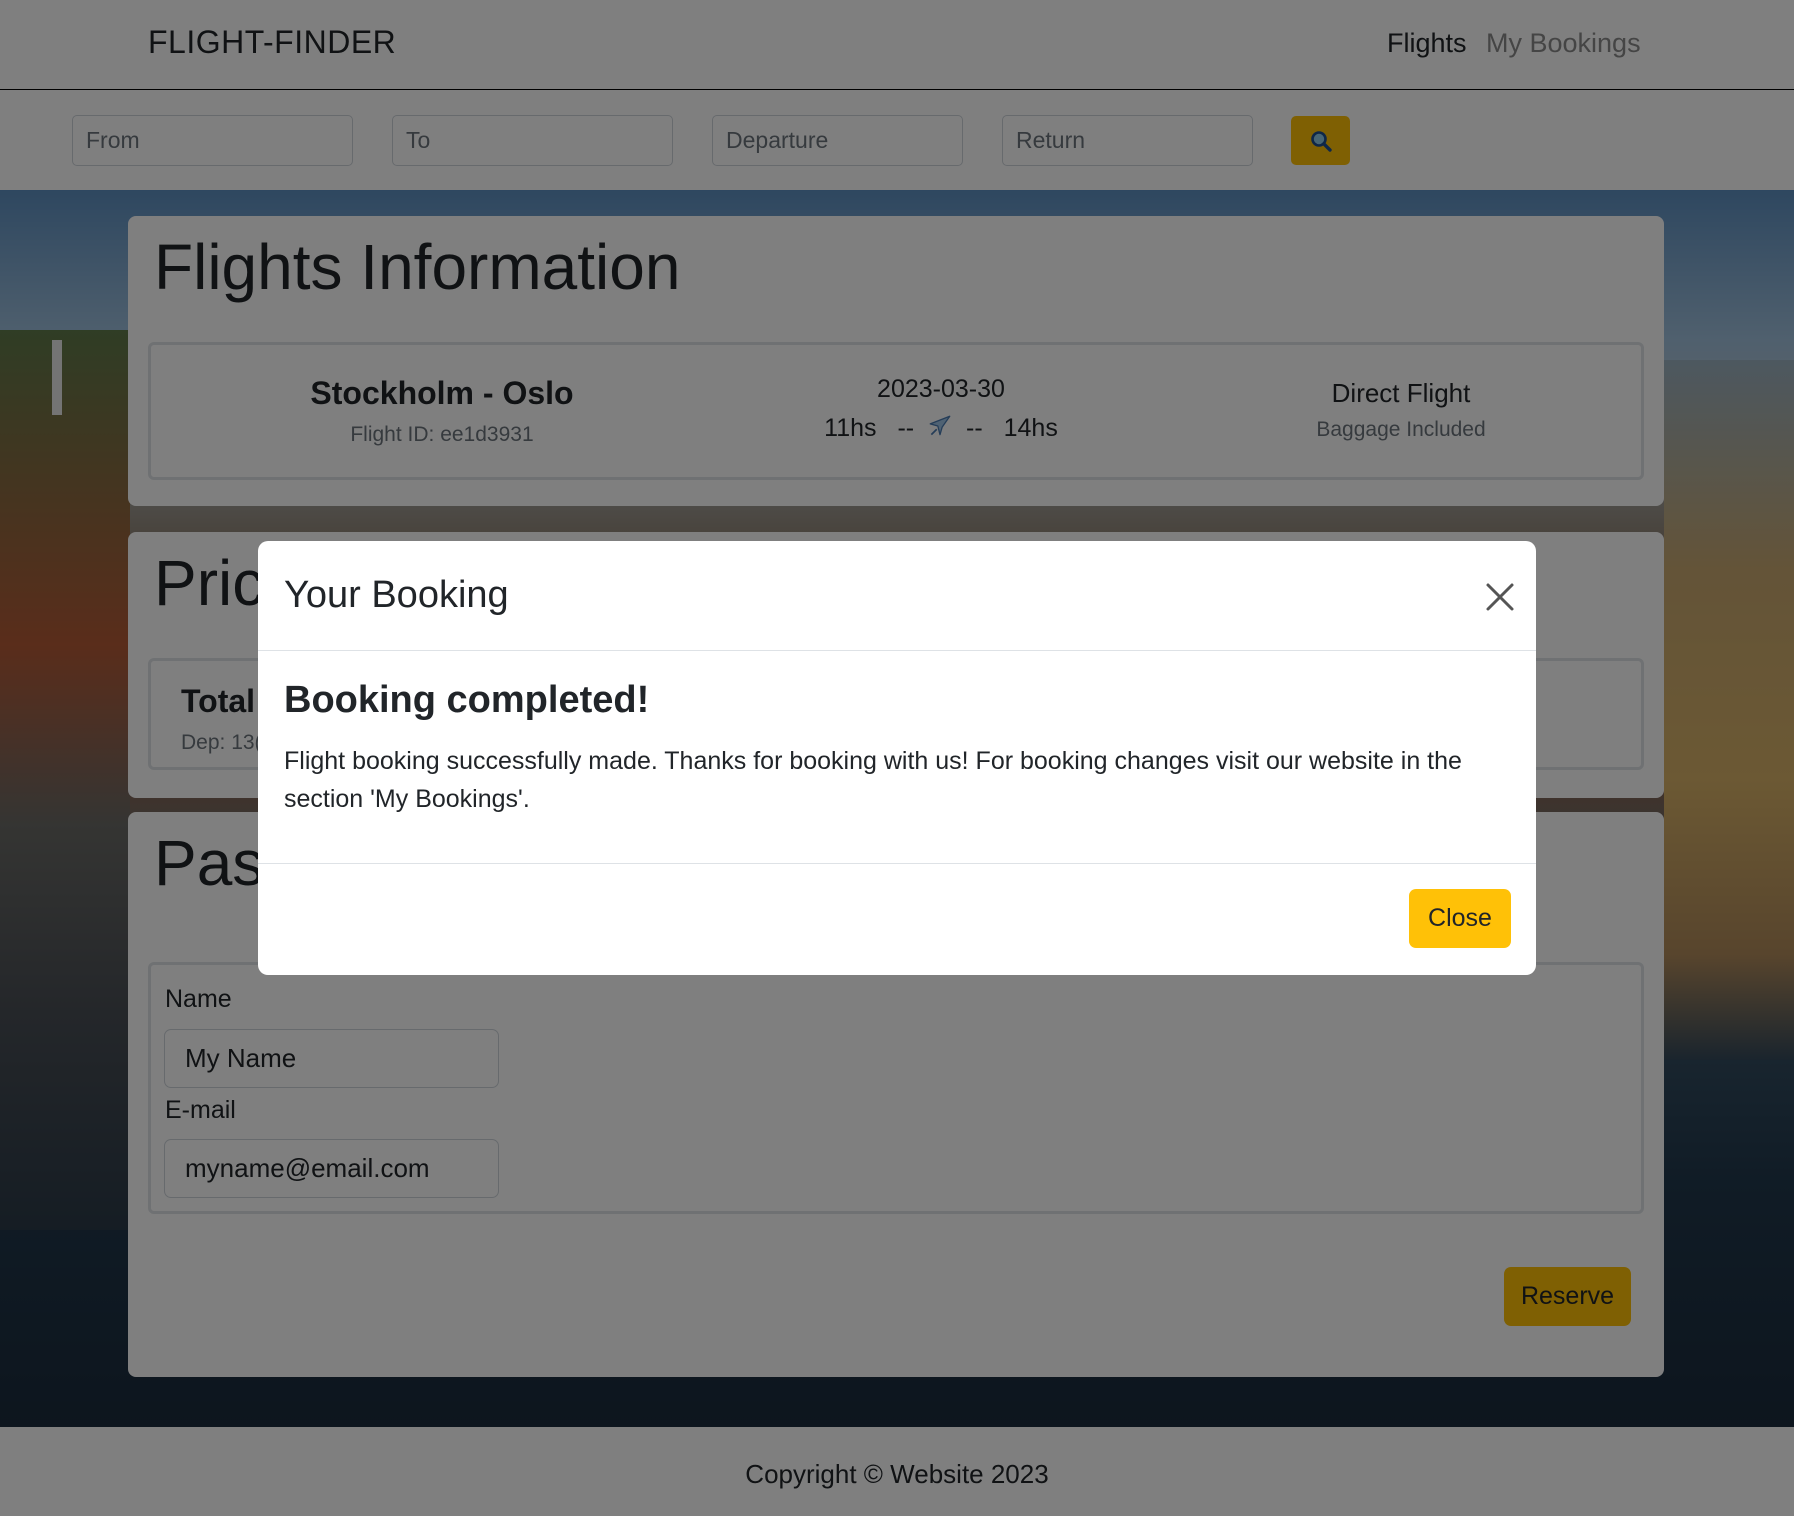  I want to click on close-icon, so click(1500, 597).